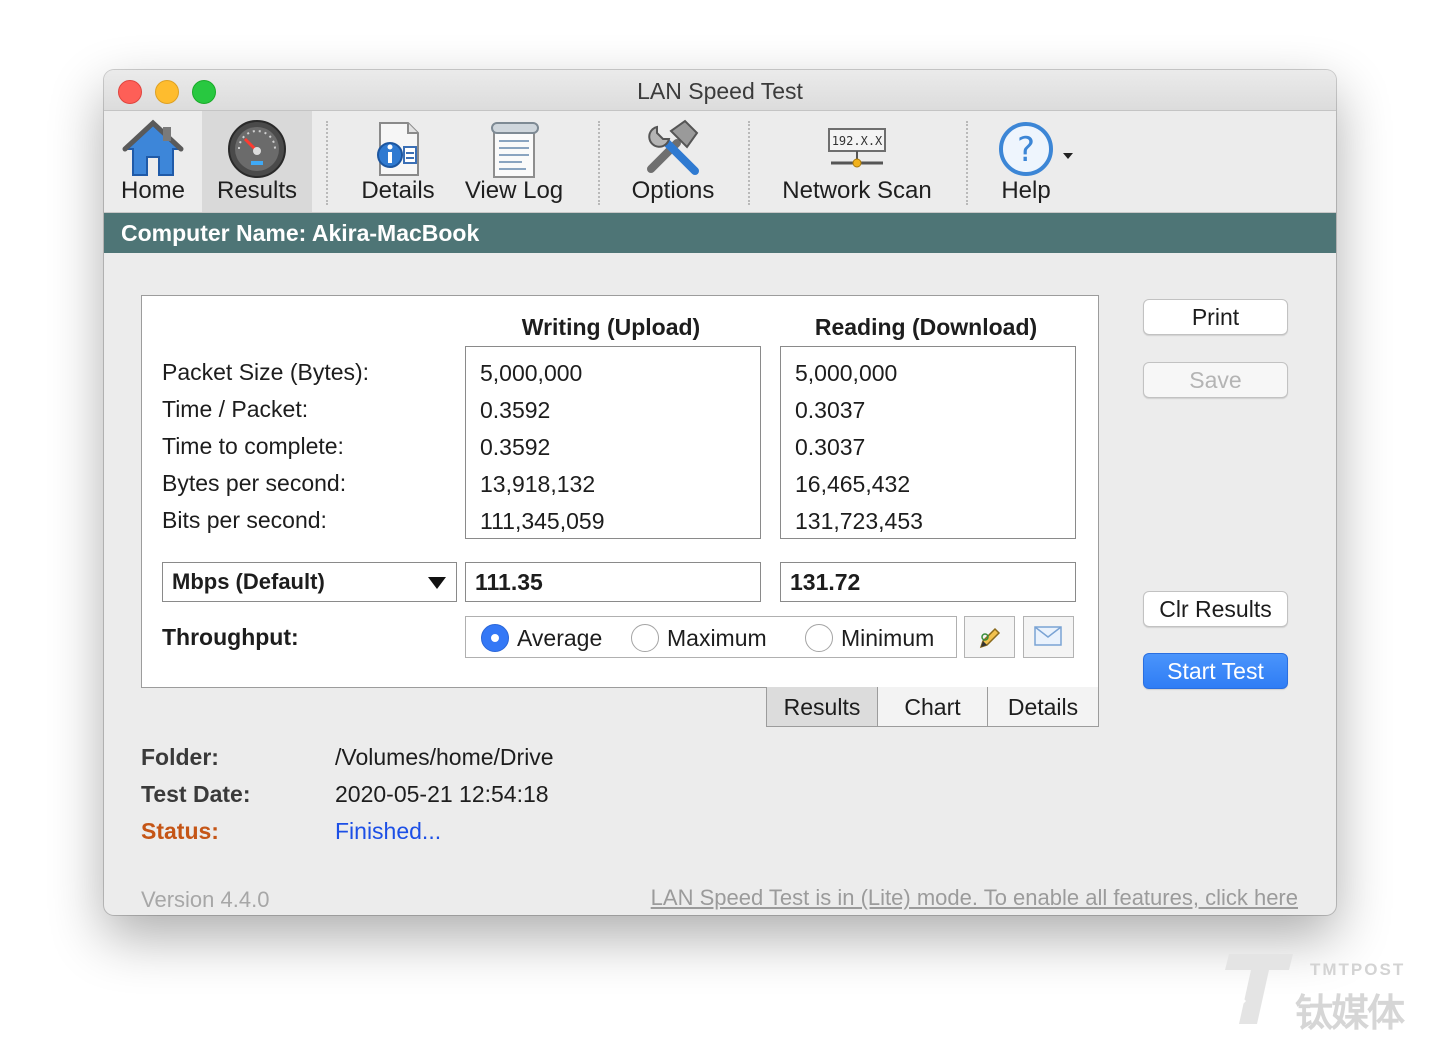 This screenshot has height=1053, width=1440. I want to click on toolbar-view-log-label: View Log, so click(514, 190).